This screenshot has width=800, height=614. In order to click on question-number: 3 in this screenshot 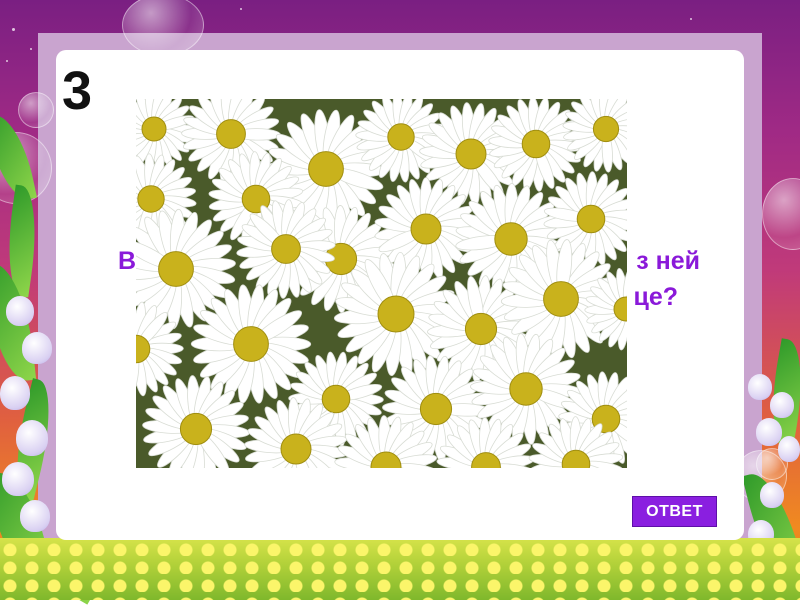, I will do `click(77, 91)`.